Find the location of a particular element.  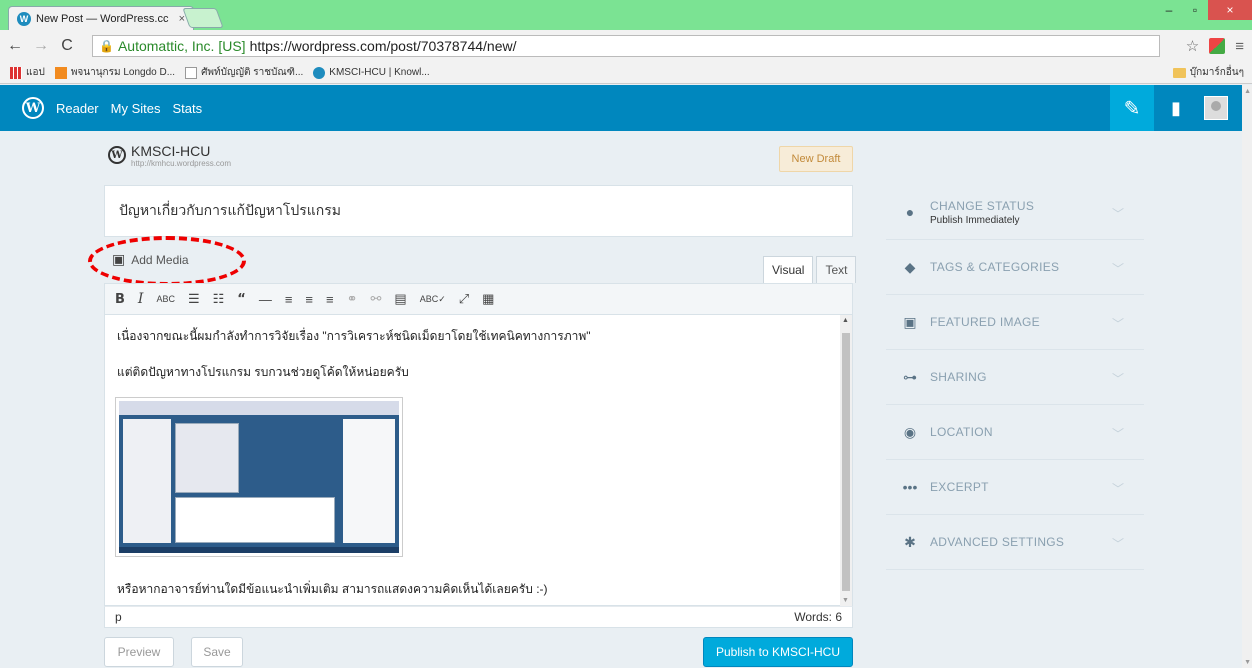

new-tab-button is located at coordinates (203, 18).